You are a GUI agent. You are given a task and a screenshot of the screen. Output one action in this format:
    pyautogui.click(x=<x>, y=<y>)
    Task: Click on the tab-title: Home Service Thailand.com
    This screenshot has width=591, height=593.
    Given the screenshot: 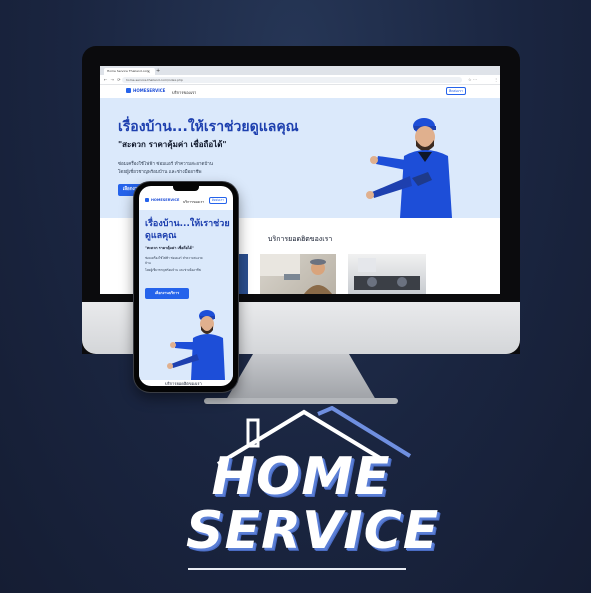 What is the action you would take?
    pyautogui.click(x=128, y=71)
    